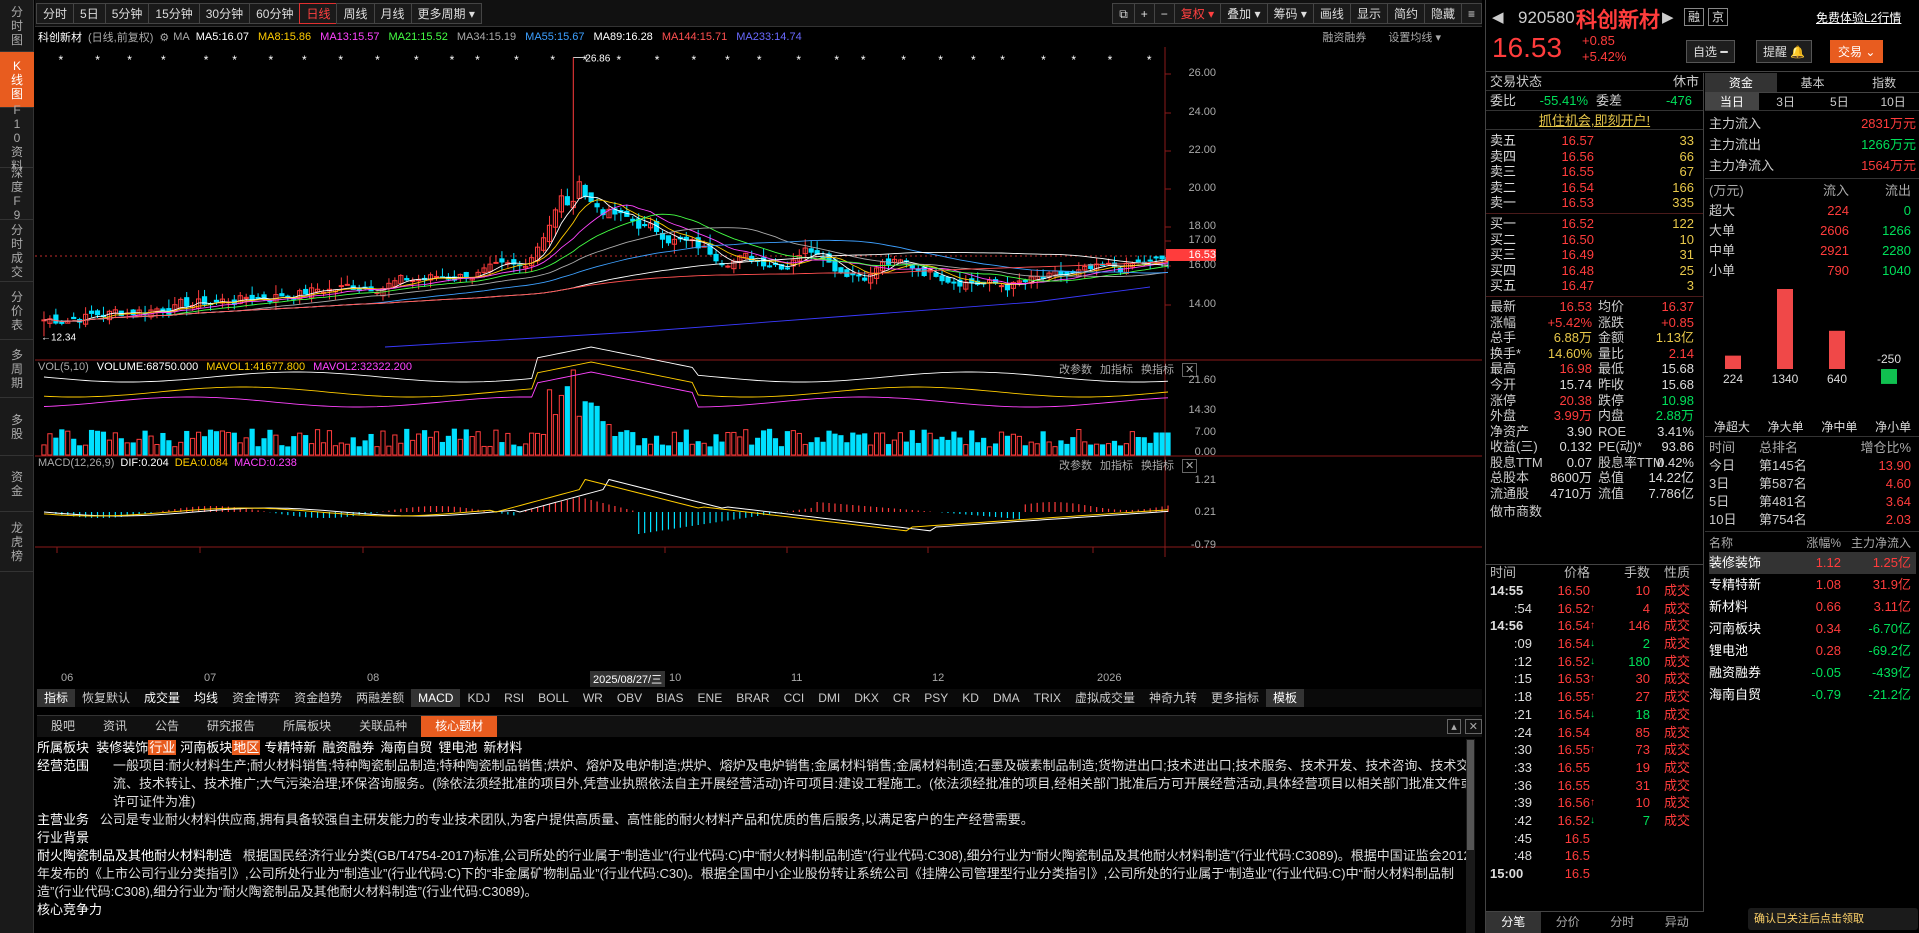 The height and width of the screenshot is (933, 1919). What do you see at coordinates (56, 698) in the screenshot?
I see `indicator-tab: 指标` at bounding box center [56, 698].